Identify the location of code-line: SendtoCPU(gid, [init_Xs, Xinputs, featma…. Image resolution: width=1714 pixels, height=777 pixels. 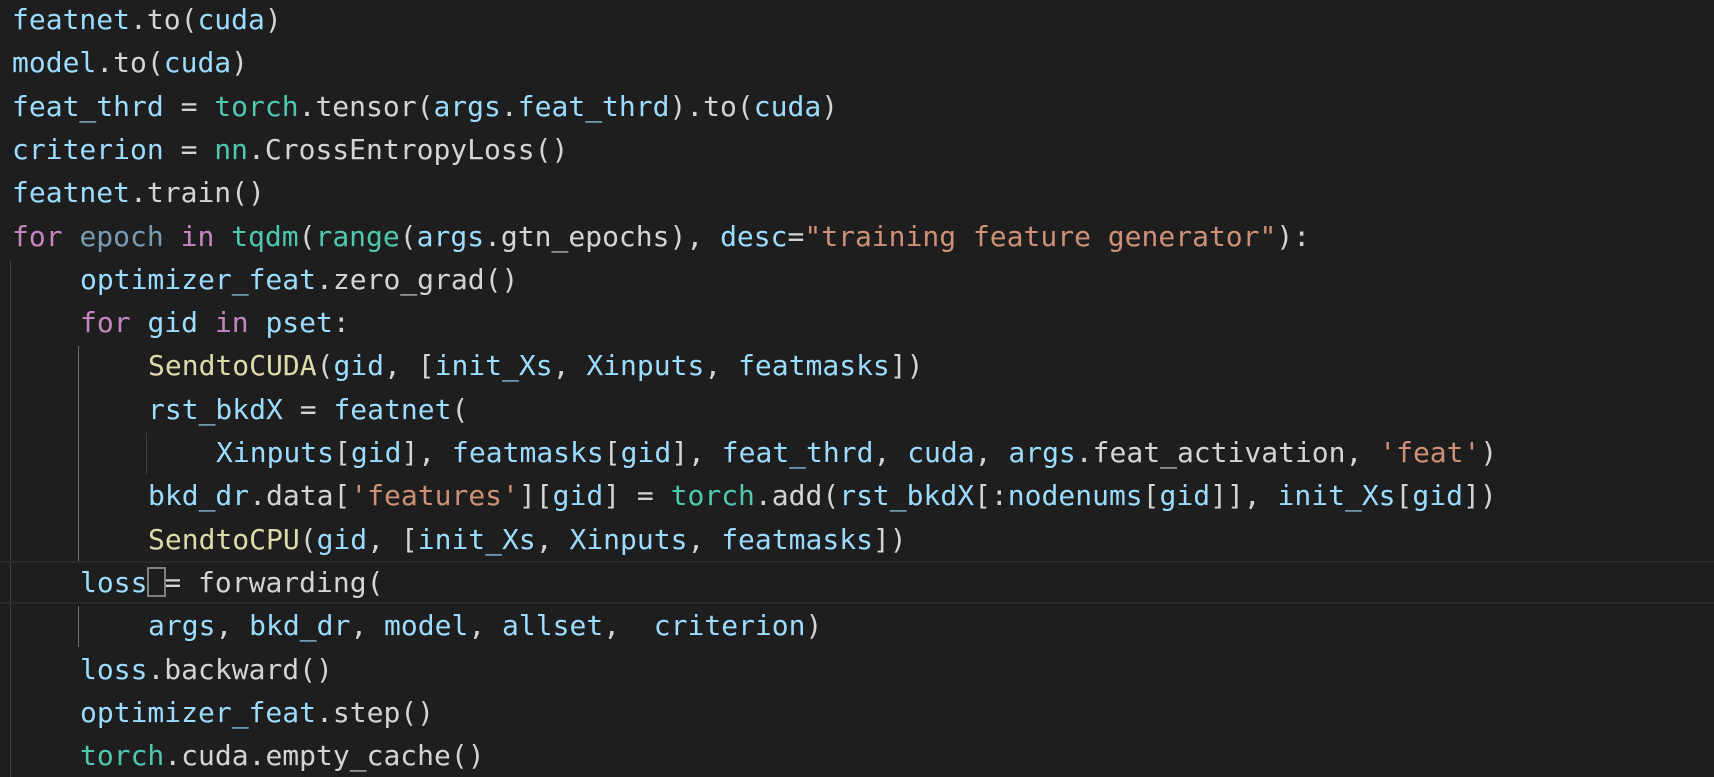
(527, 539).